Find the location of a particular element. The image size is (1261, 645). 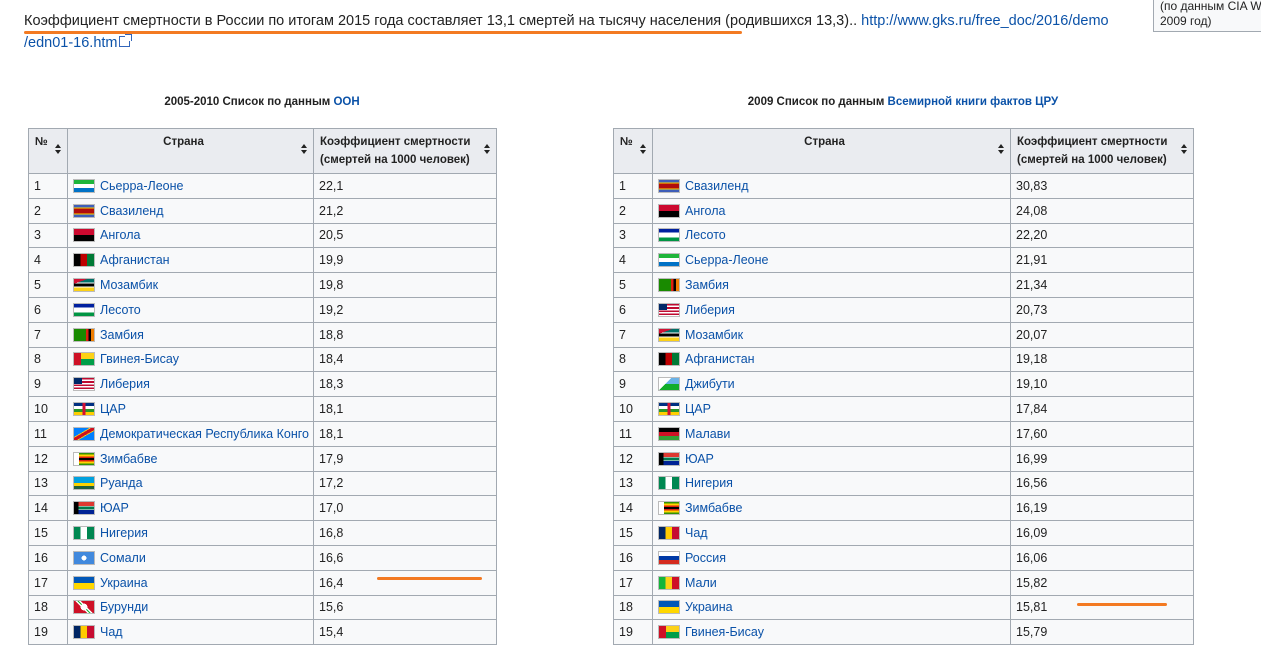

country-link: Джибути is located at coordinates (710, 384).